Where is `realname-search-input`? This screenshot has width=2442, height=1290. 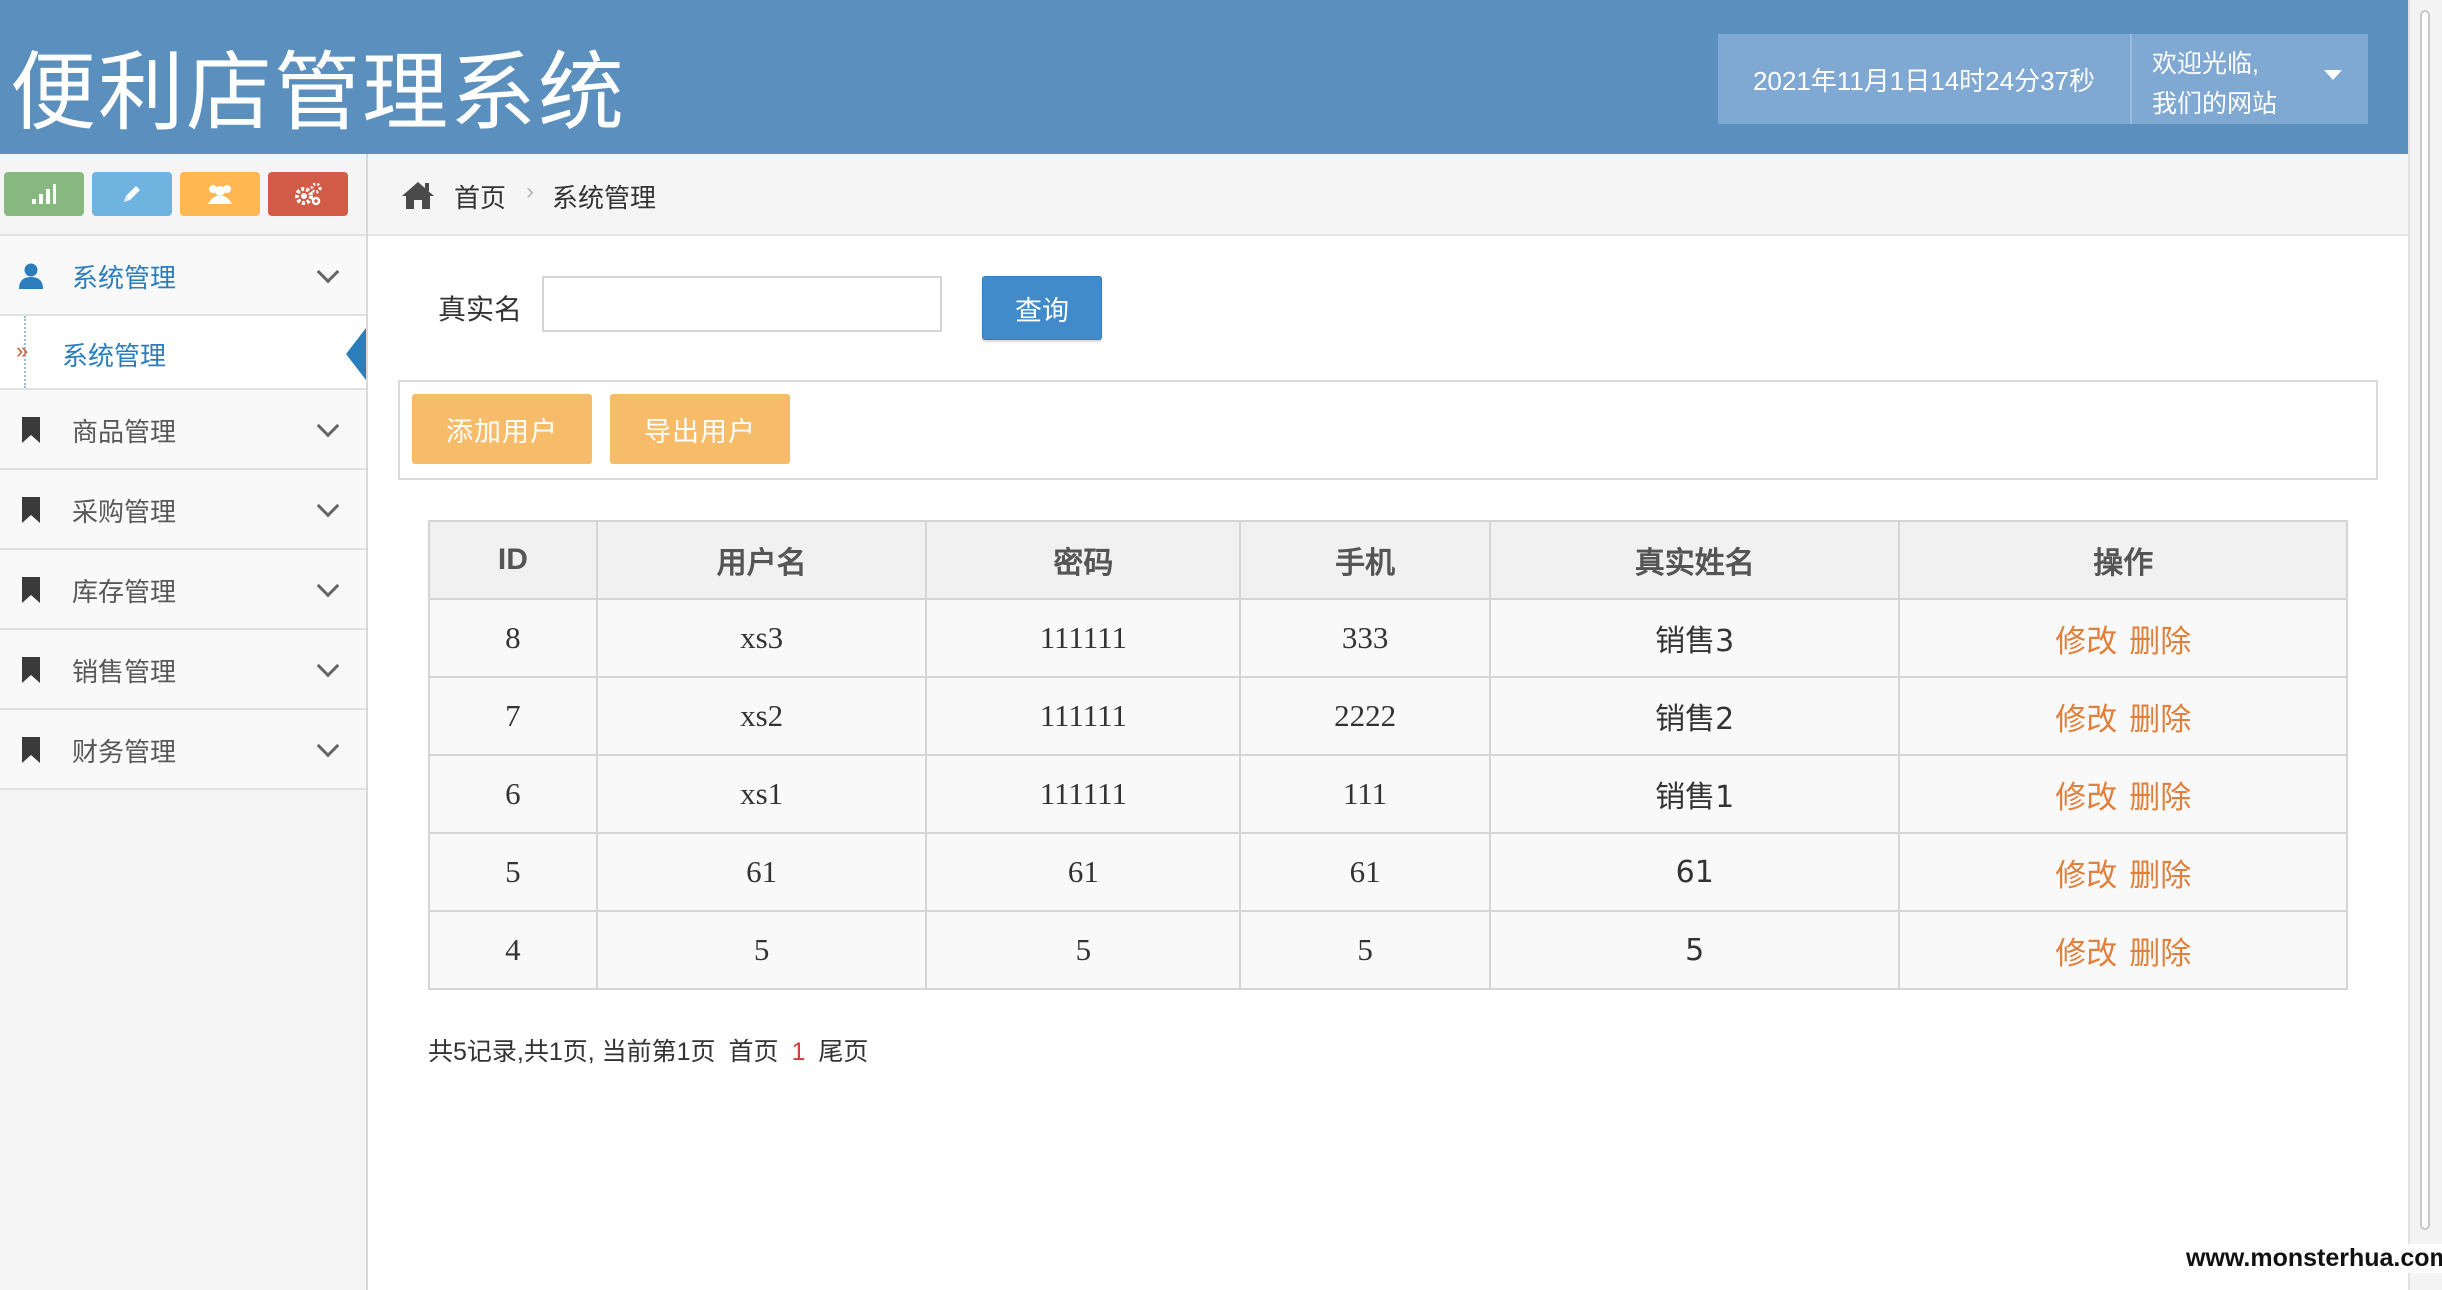
realname-search-input is located at coordinates (742, 304).